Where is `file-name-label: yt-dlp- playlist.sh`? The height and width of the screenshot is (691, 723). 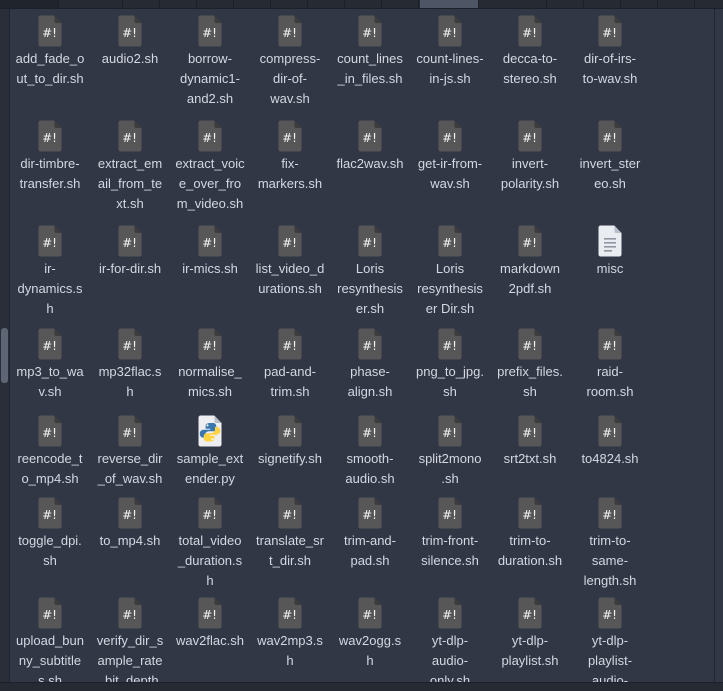
file-name-label: yt-dlp- playlist.sh is located at coordinates (530, 650).